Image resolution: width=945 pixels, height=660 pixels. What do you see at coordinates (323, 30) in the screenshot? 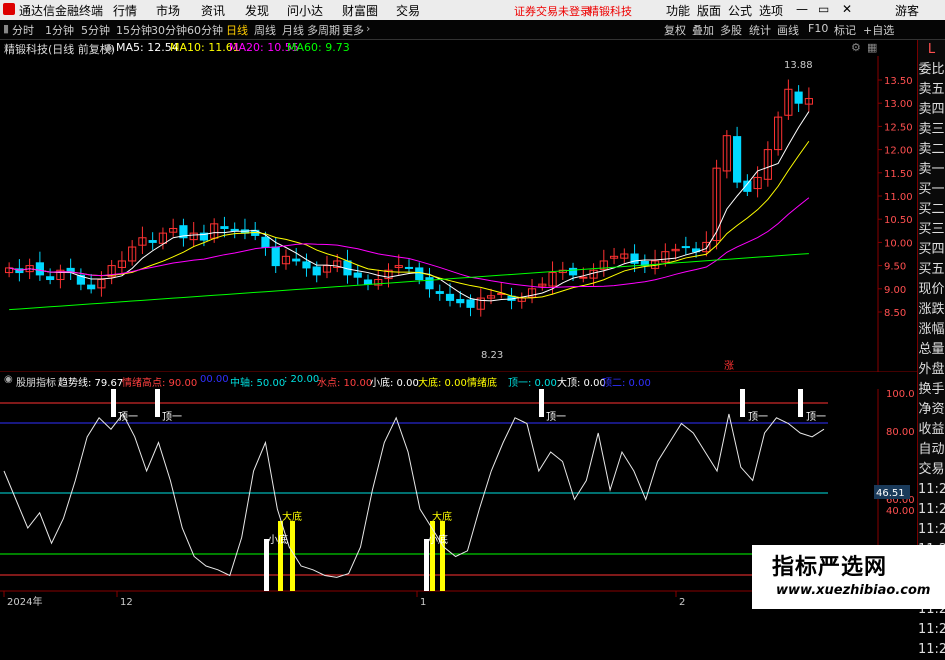
I see `tab-multi-period: 多周期` at bounding box center [323, 30].